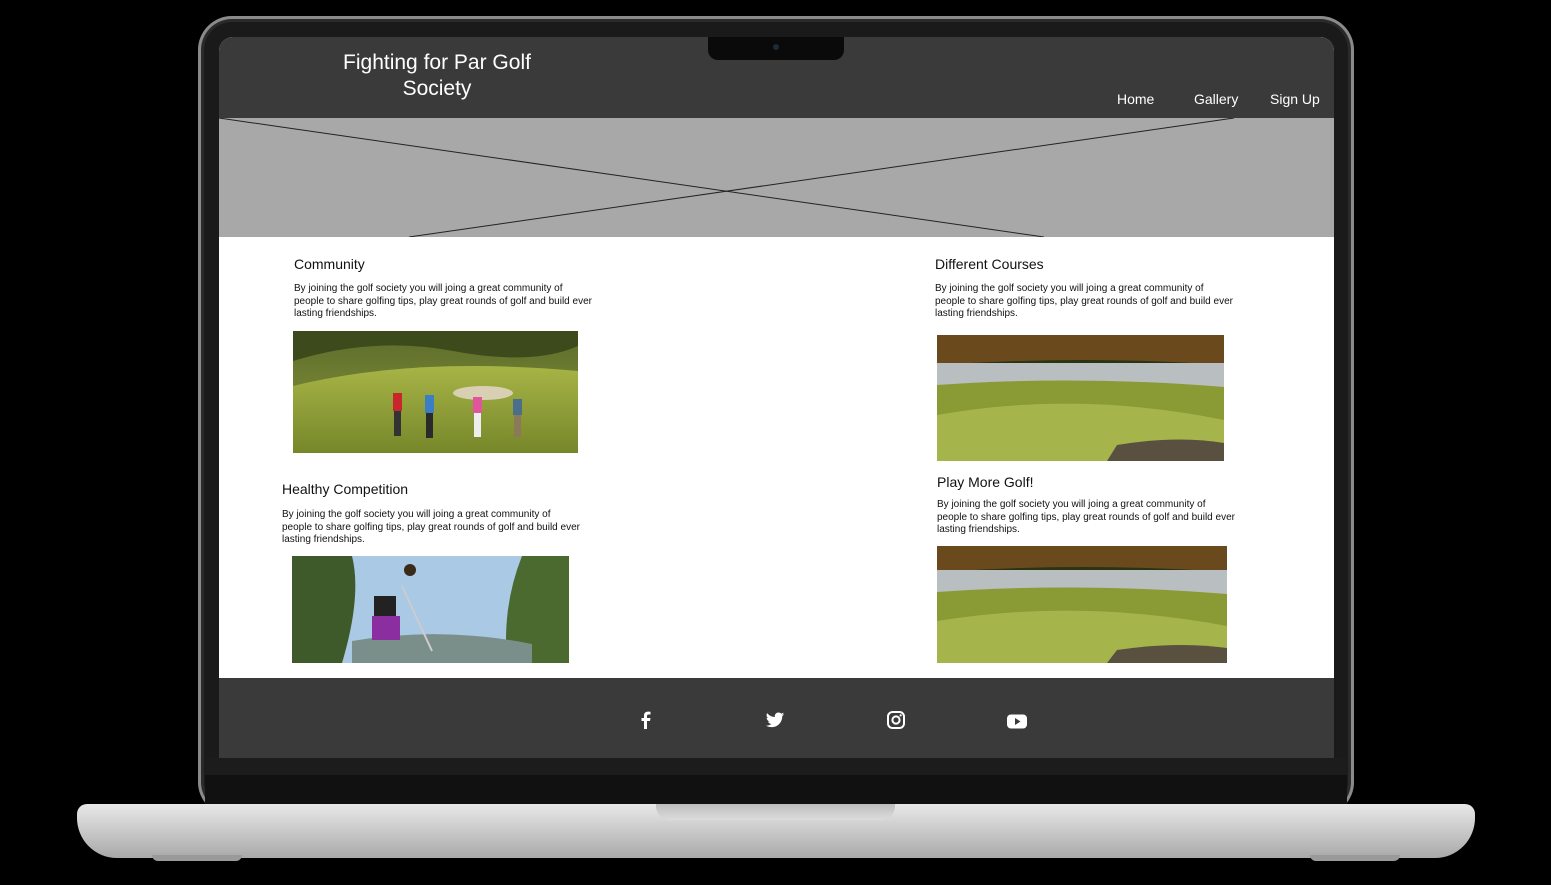  I want to click on section-title-play-more-golf: Play More Golf!, so click(985, 482).